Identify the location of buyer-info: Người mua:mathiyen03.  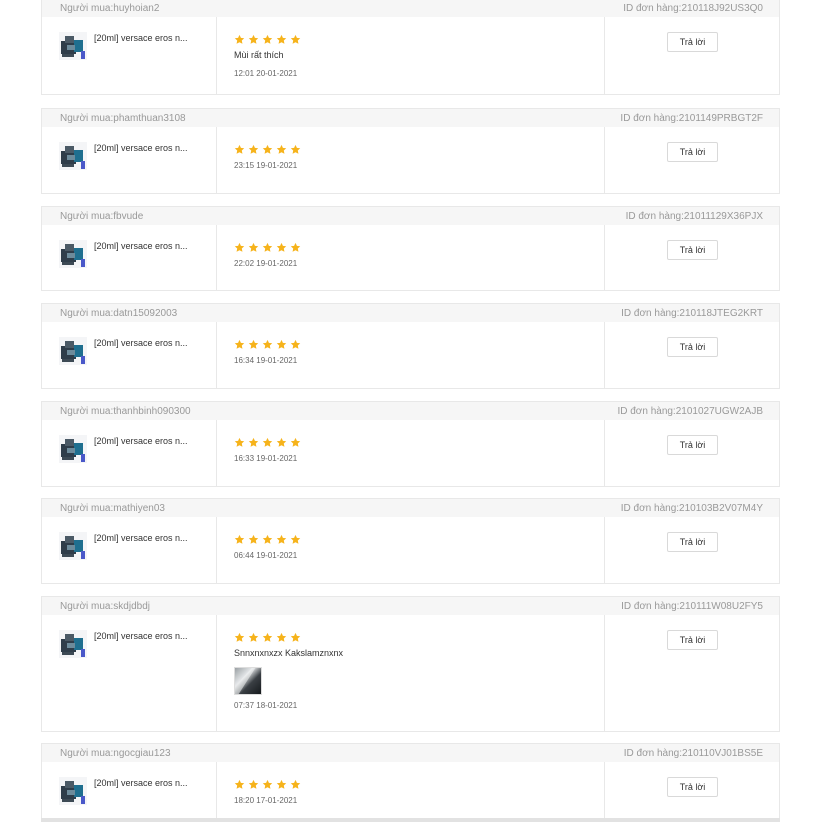
(112, 508).